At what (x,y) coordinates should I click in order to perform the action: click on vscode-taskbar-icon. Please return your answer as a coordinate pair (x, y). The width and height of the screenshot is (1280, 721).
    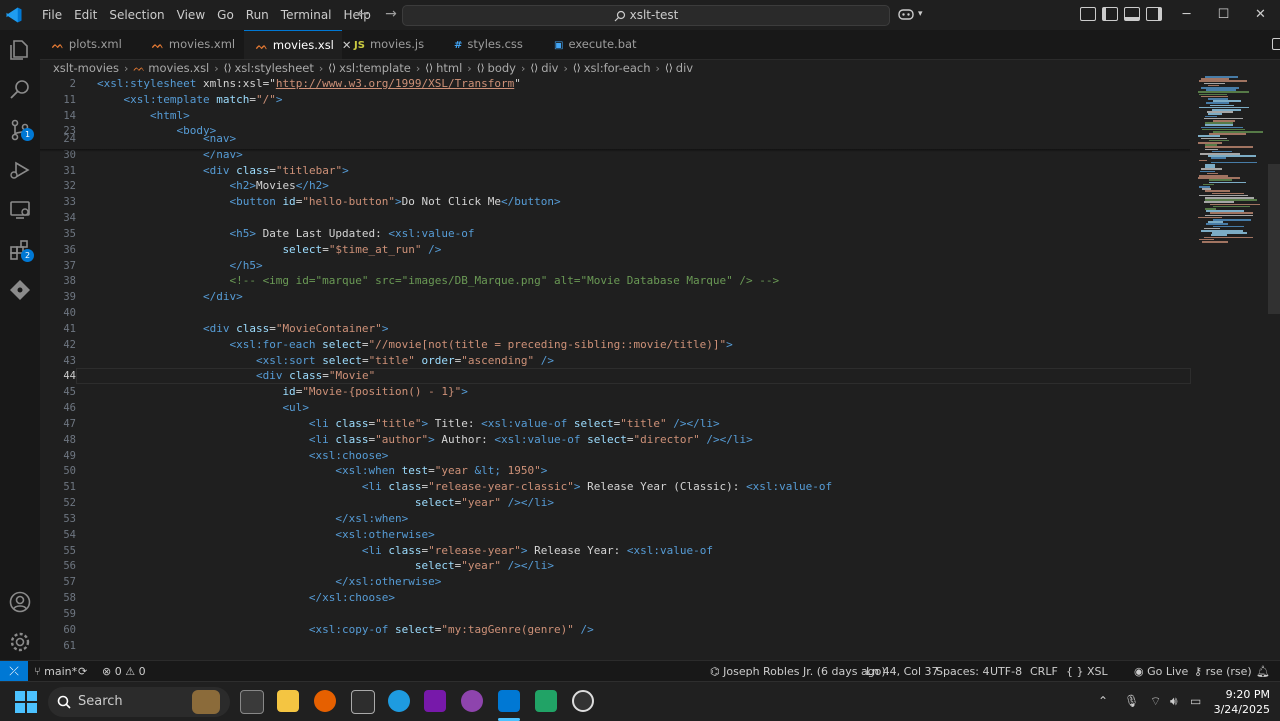
    Looking at the image, I should click on (509, 701).